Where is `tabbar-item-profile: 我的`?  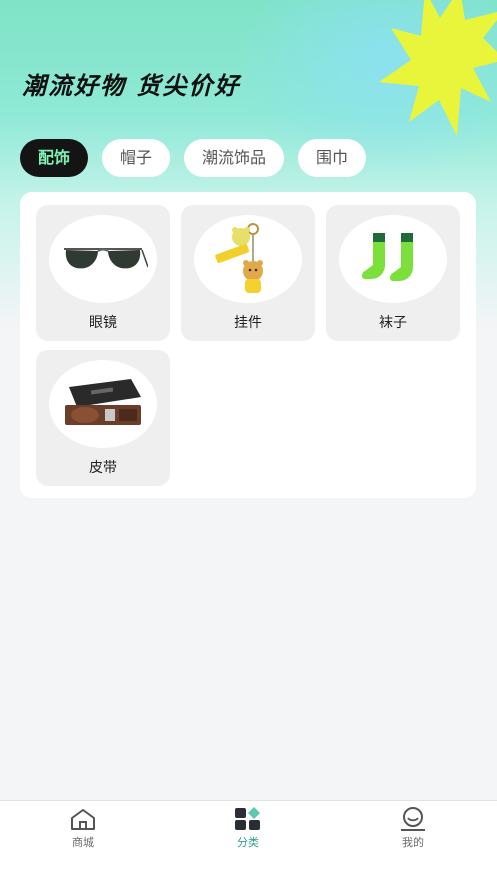
tabbar-item-profile: 我的 is located at coordinates (413, 828).